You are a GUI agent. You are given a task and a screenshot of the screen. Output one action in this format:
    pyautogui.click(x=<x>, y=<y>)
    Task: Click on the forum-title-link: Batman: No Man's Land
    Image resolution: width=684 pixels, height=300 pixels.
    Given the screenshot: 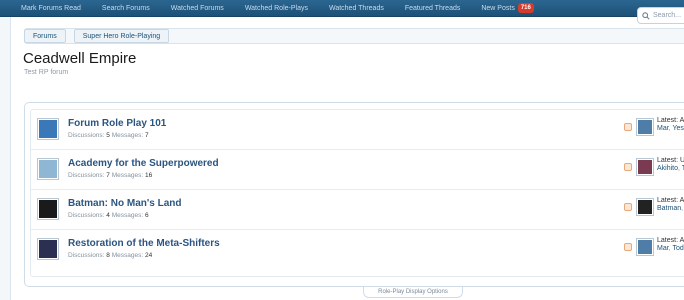 What is the action you would take?
    pyautogui.click(x=125, y=203)
    